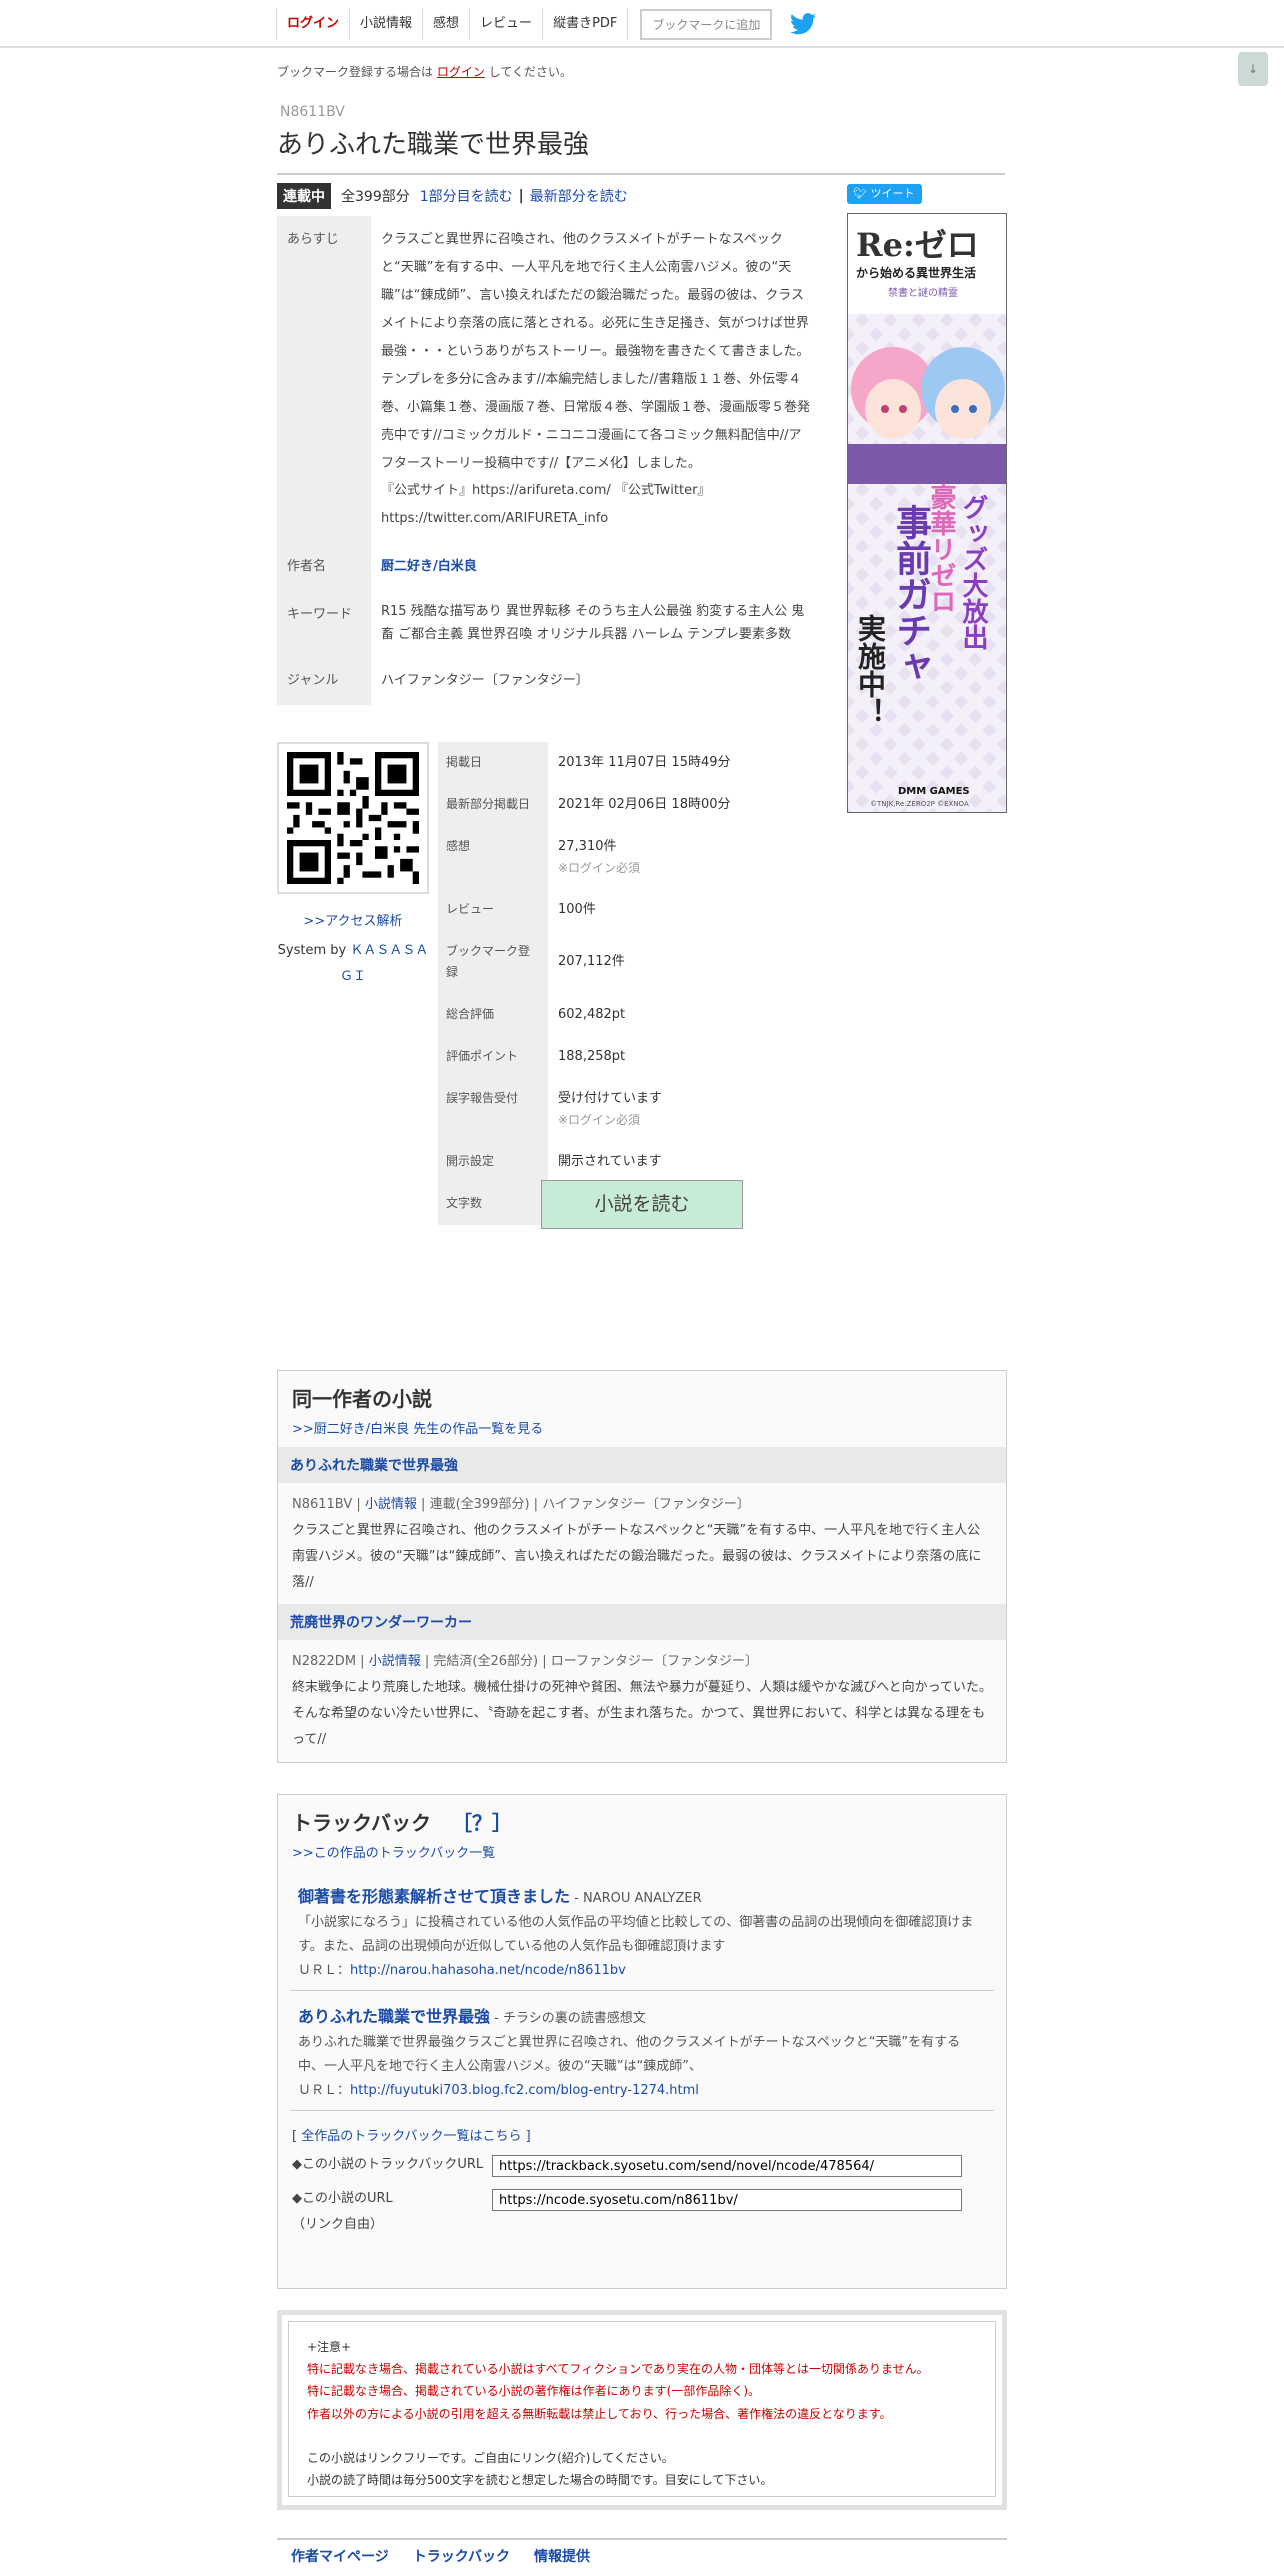 The height and width of the screenshot is (2568, 1284). Describe the element at coordinates (312, 24) in the screenshot. I see `nav-login-link: ログイン` at that location.